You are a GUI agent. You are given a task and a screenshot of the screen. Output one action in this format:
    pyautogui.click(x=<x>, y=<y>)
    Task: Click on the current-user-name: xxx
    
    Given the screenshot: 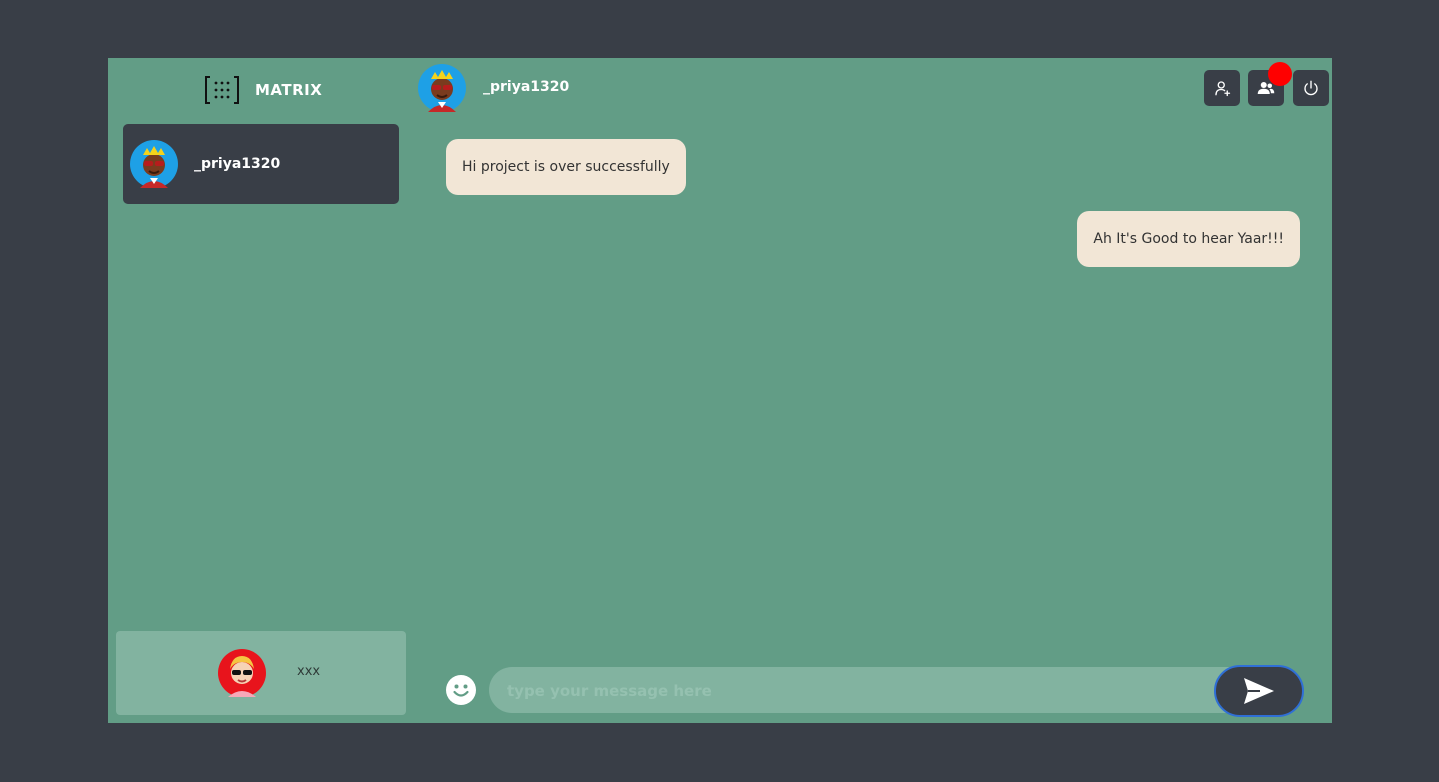 What is the action you would take?
    pyautogui.click(x=309, y=671)
    